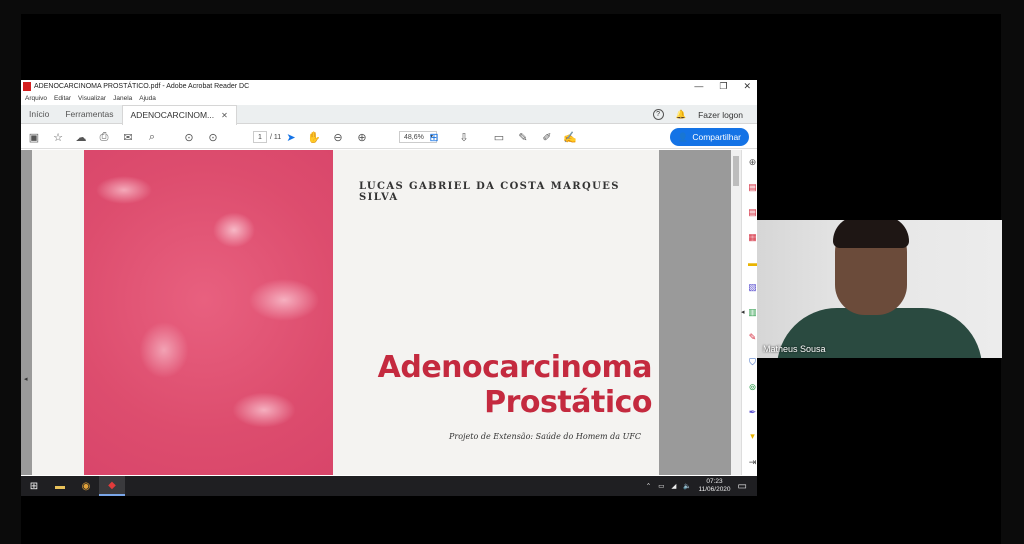 Image resolution: width=1024 pixels, height=544 pixels. Describe the element at coordinates (489, 192) in the screenshot. I see `document-author: LUCAS GABRIEL DA COSTA MARQUES SILVA` at that location.